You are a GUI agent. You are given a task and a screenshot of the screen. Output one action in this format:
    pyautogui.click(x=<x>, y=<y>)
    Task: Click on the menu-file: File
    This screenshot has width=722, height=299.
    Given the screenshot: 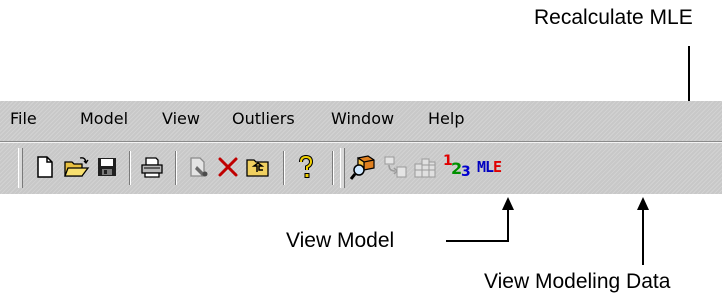 What is the action you would take?
    pyautogui.click(x=23, y=118)
    